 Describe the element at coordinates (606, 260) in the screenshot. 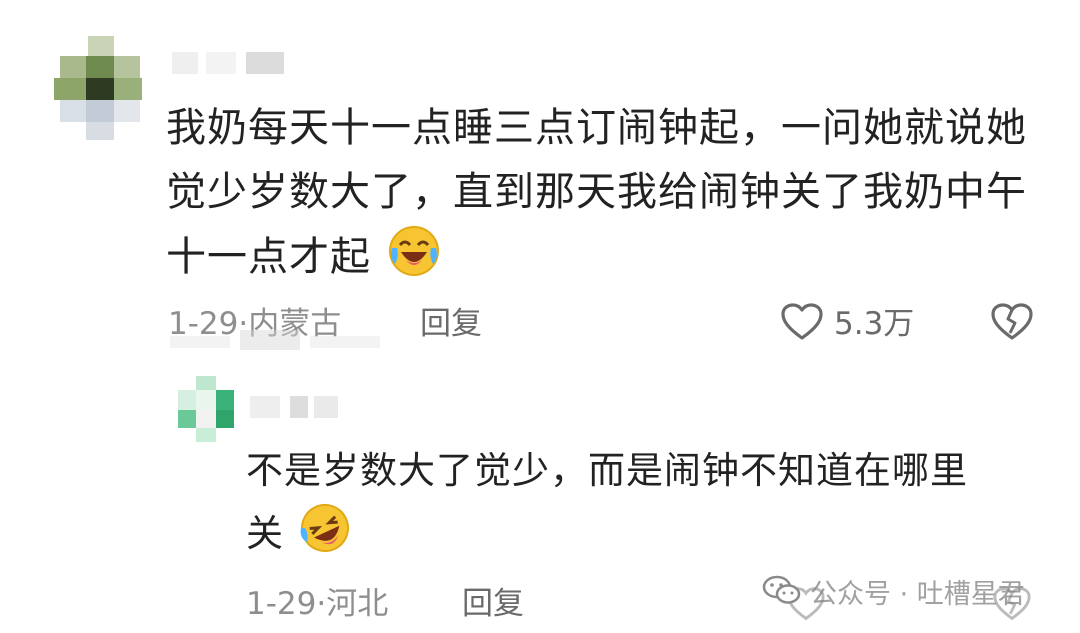

I see `comment-line-3: 十一点才起` at that location.